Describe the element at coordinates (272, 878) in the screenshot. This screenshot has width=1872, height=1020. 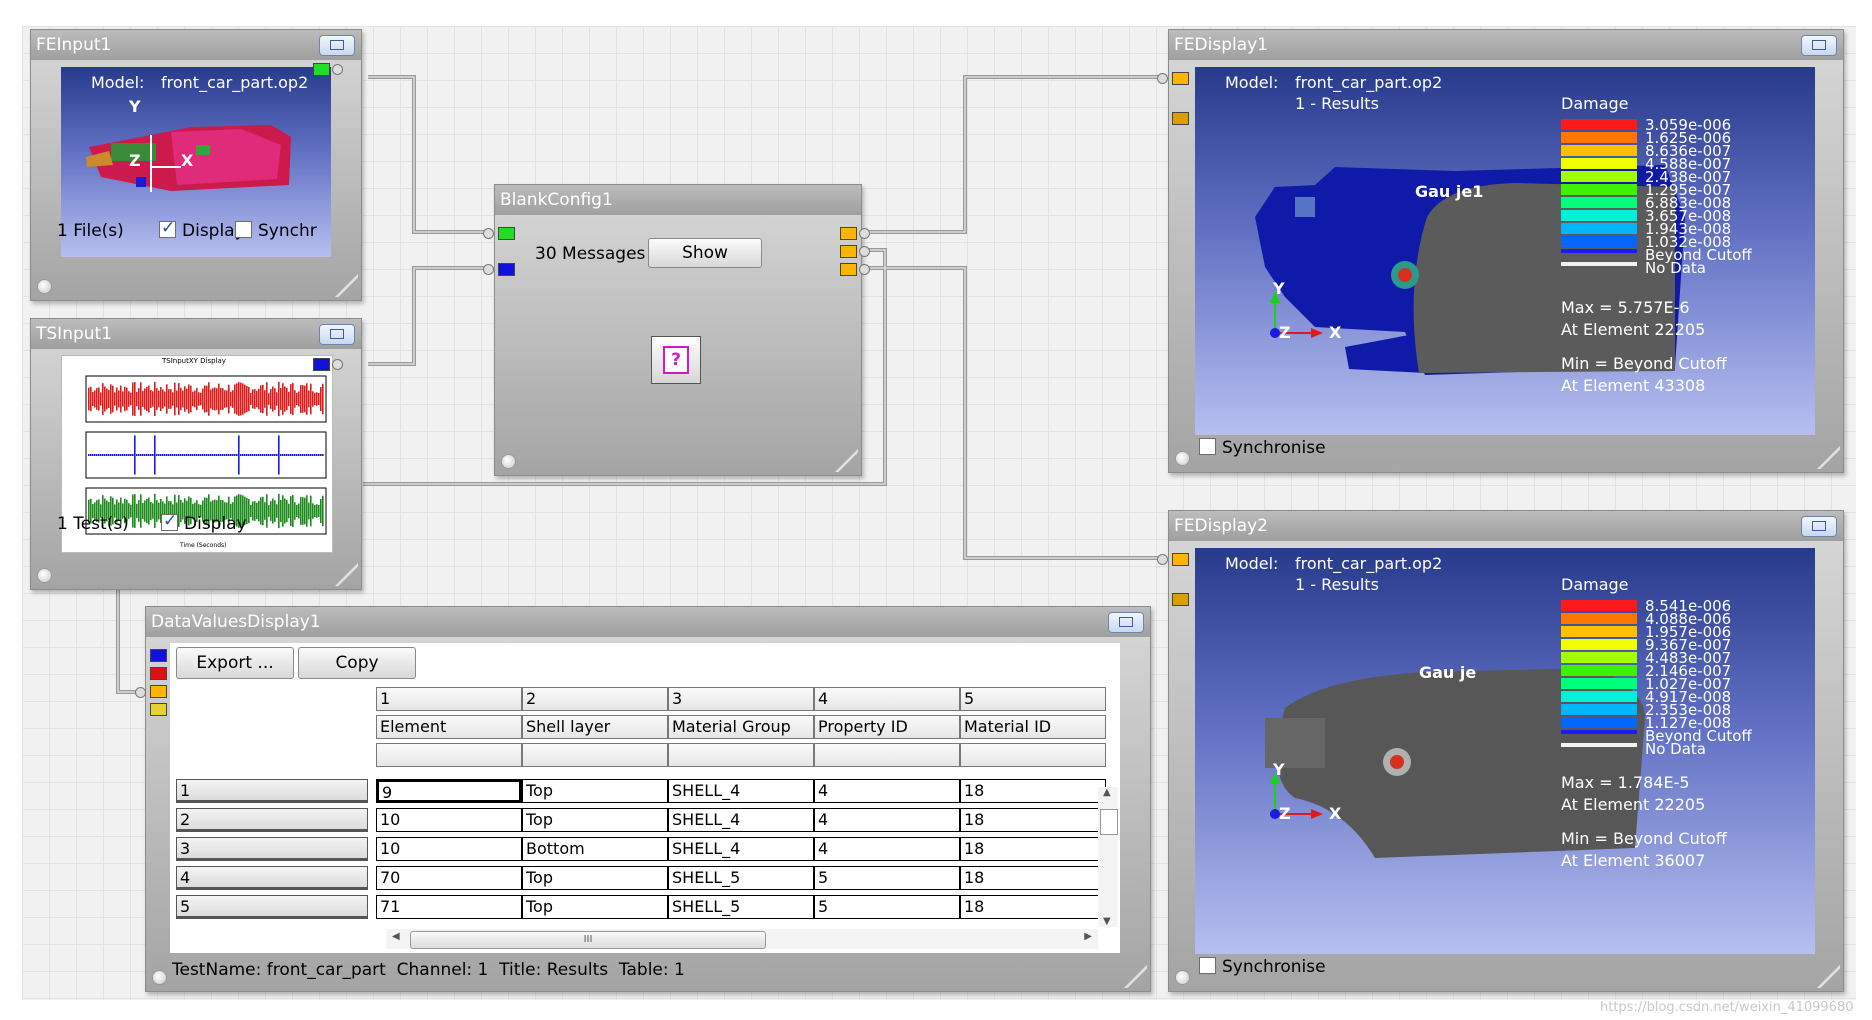
I see `row-header: 4` at that location.